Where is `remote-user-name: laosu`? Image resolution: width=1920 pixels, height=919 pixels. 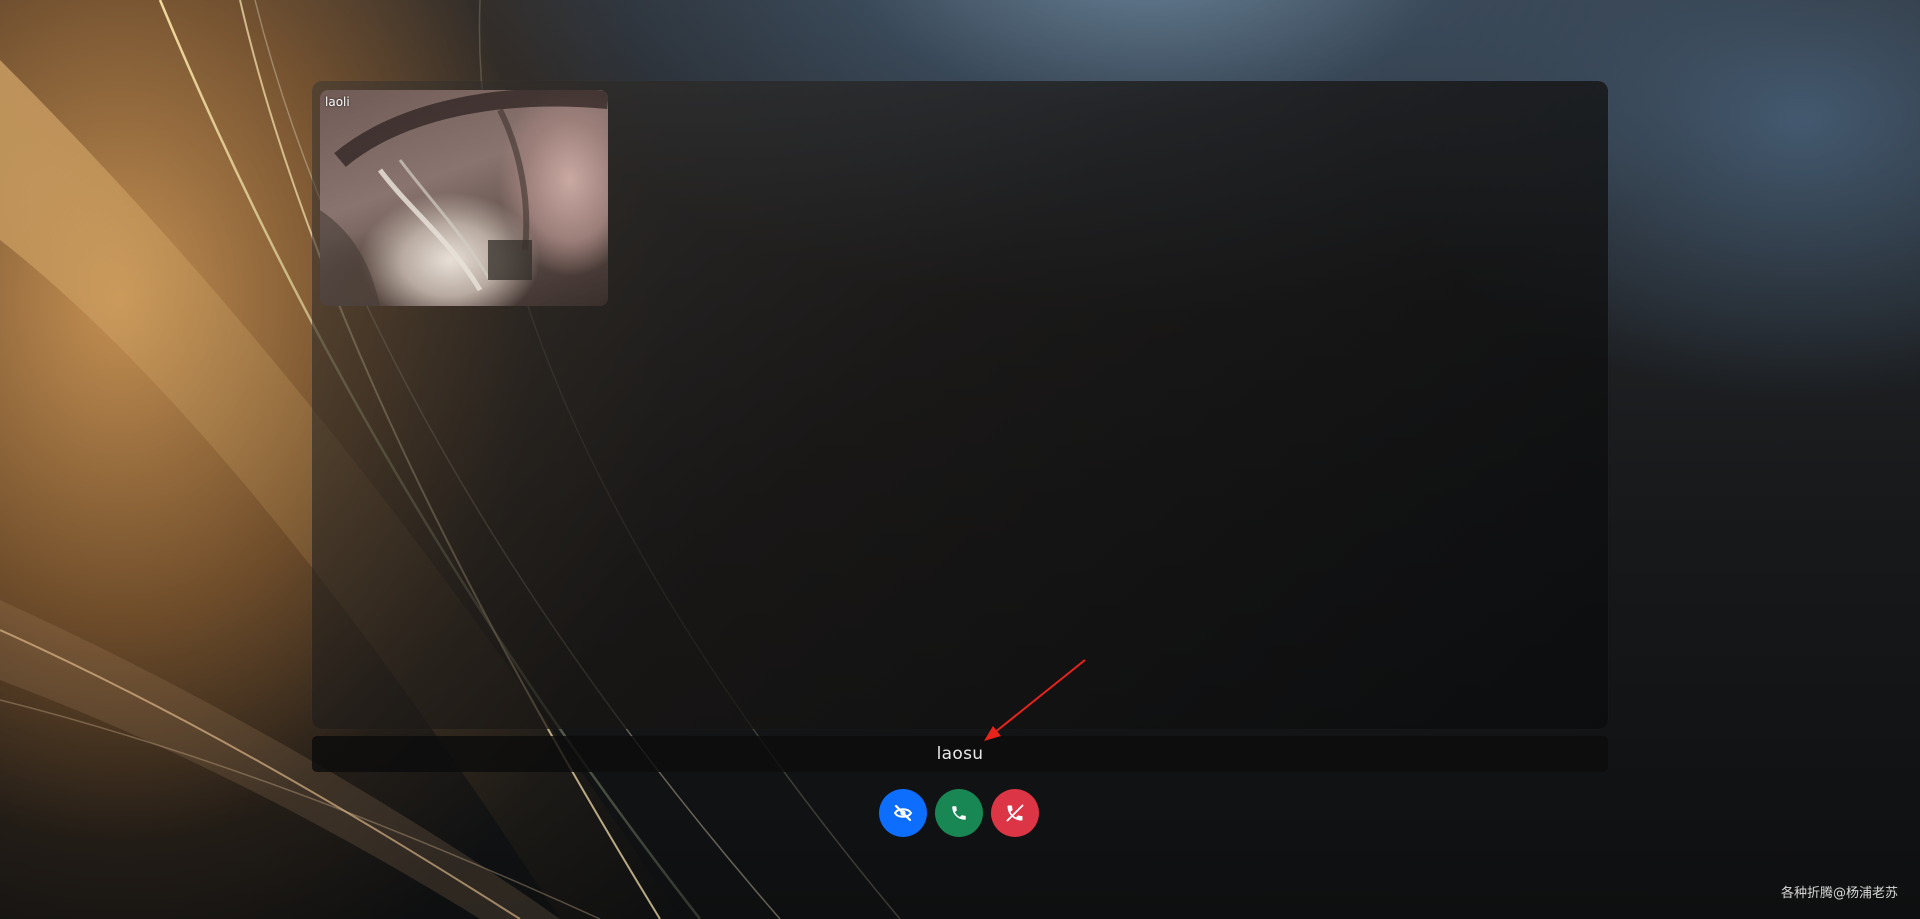 remote-user-name: laosu is located at coordinates (960, 754).